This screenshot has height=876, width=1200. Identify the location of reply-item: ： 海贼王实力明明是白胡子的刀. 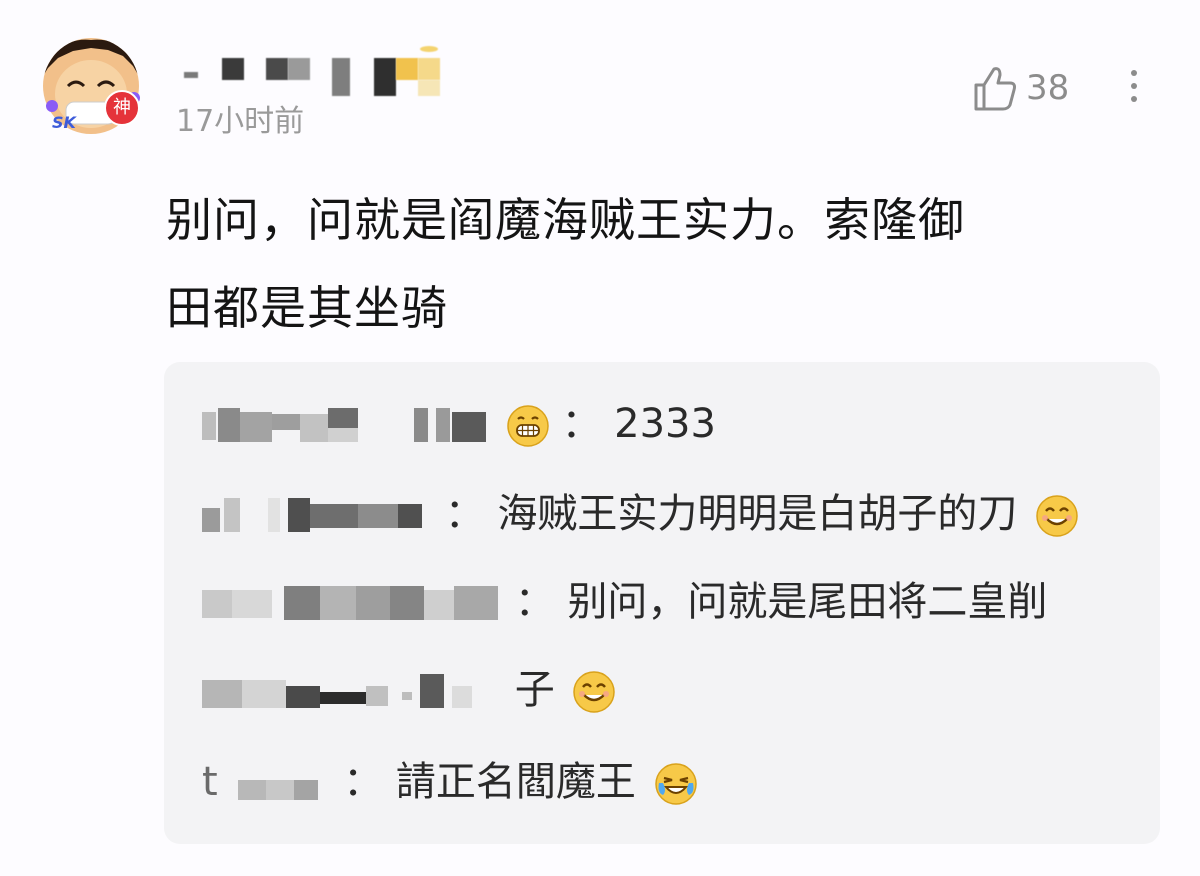
(640, 514).